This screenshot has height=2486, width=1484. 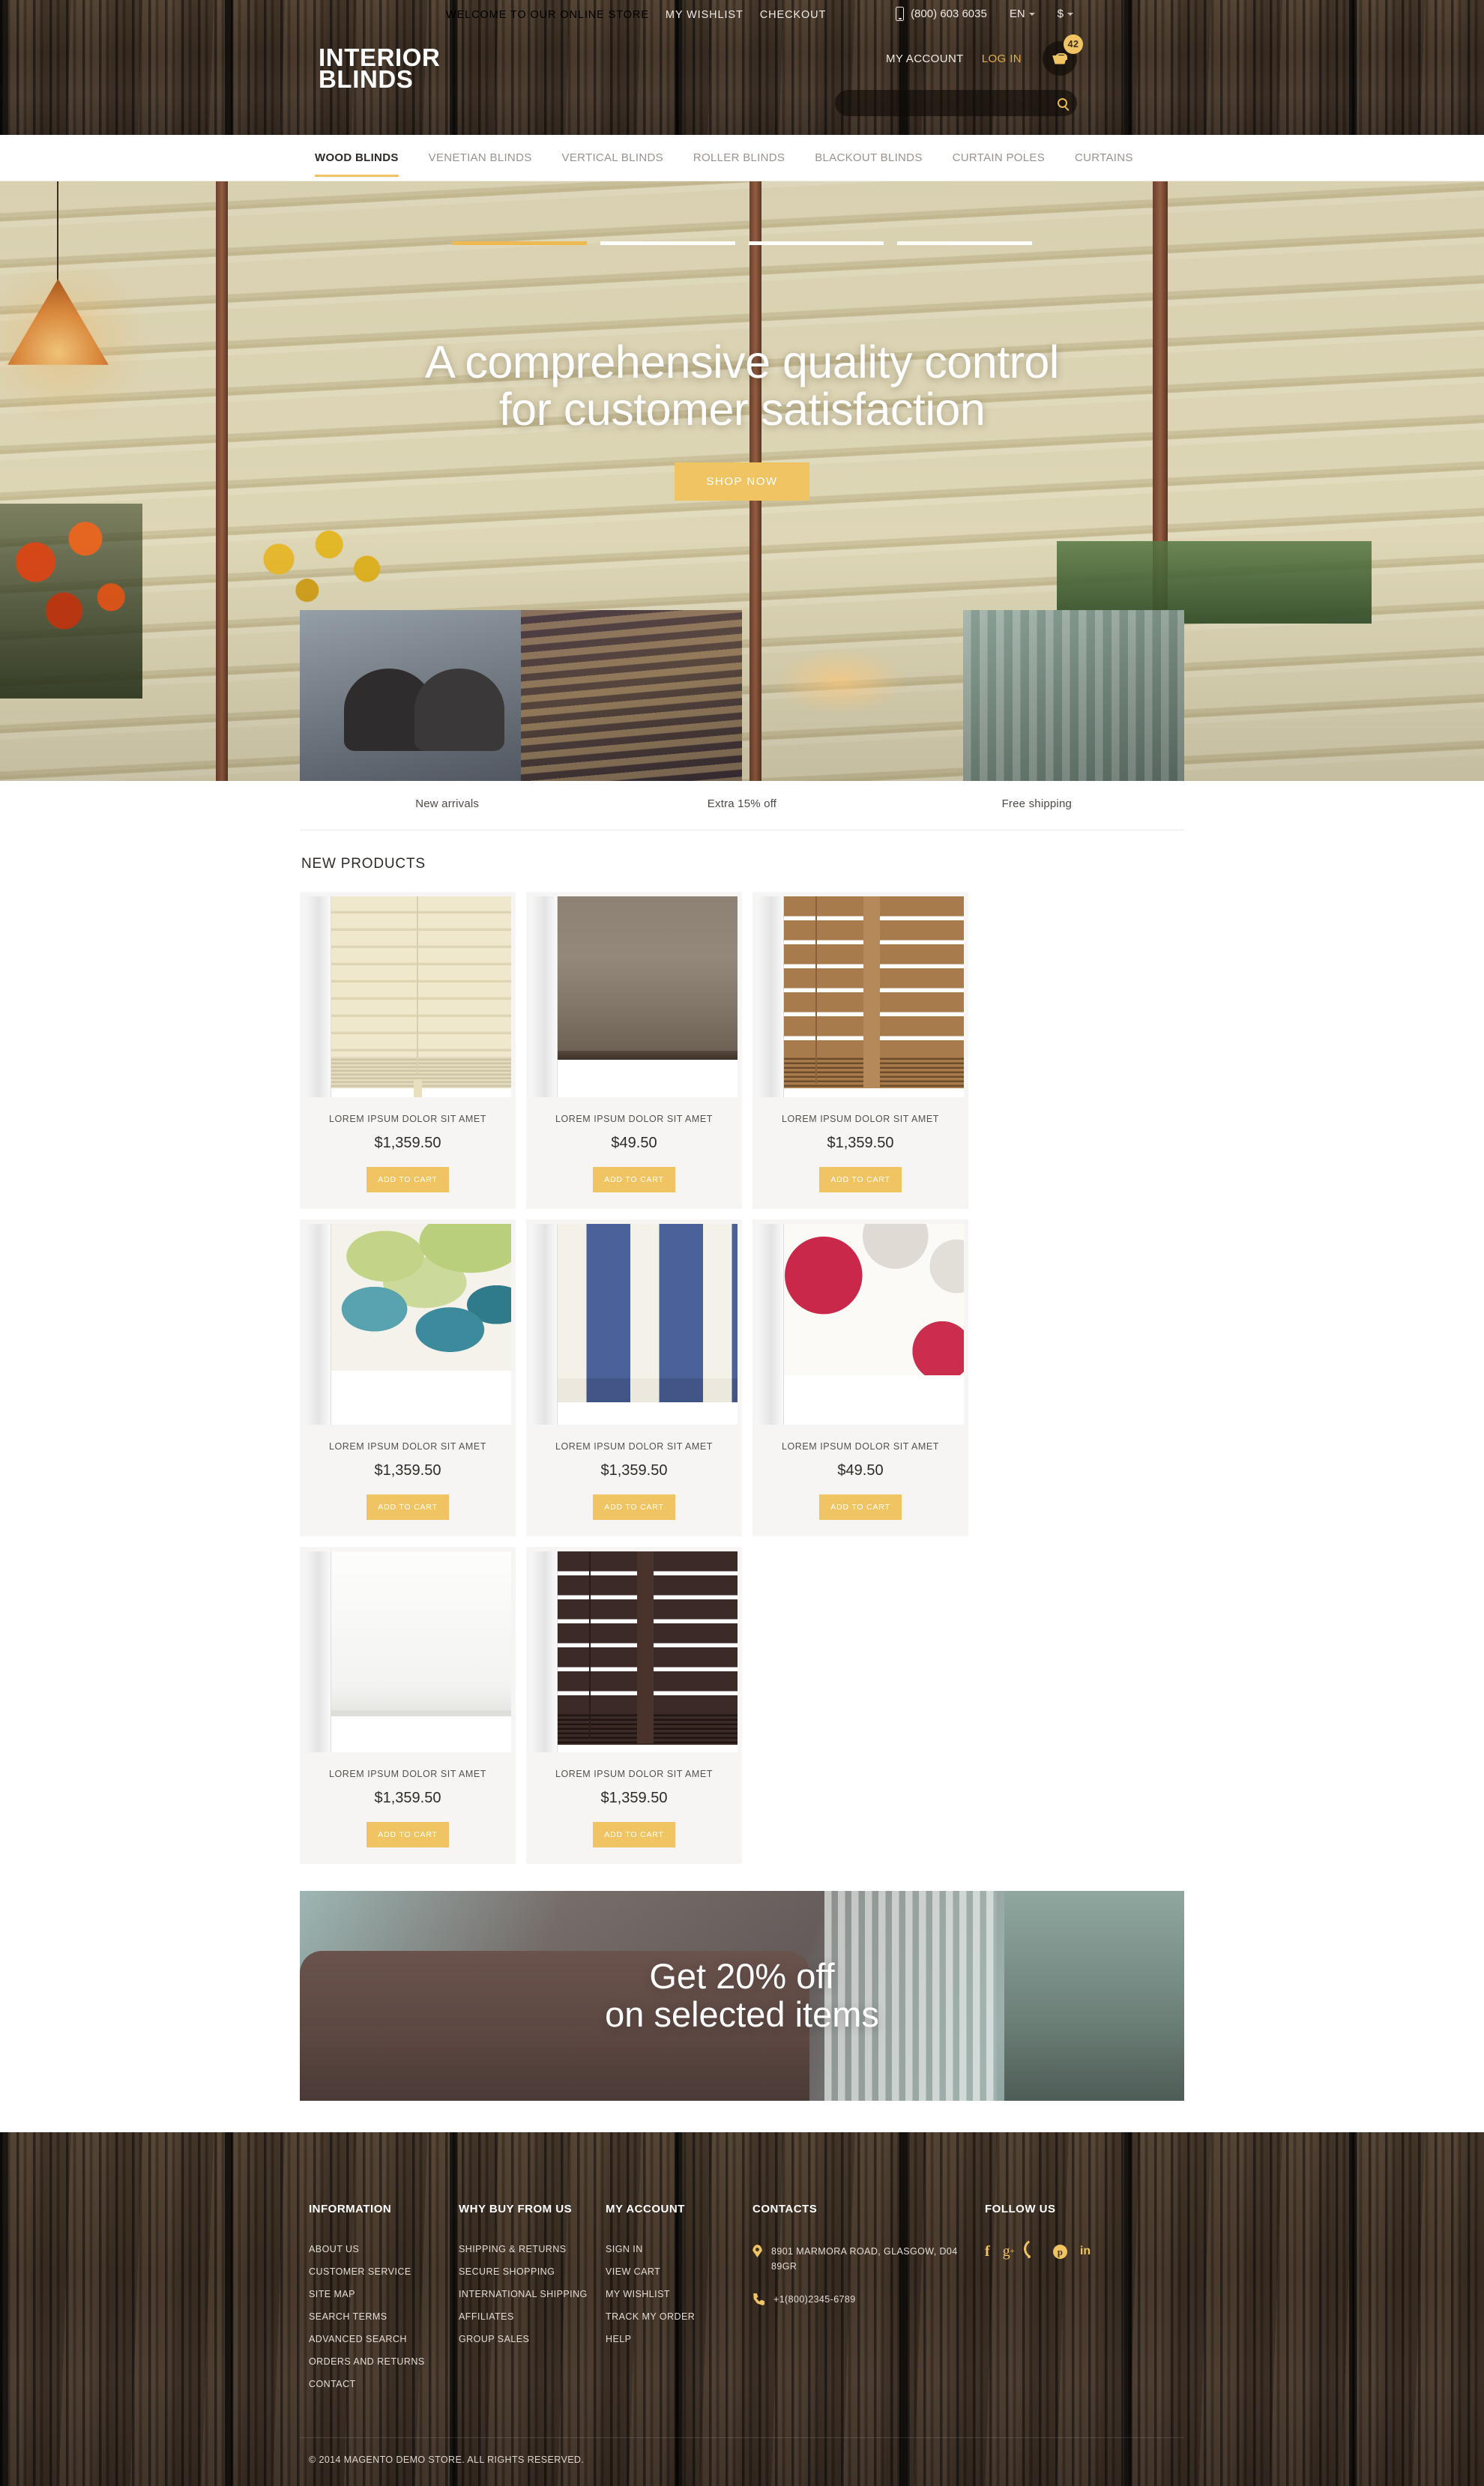 I want to click on banner-line-2: on selected items, so click(x=742, y=2014).